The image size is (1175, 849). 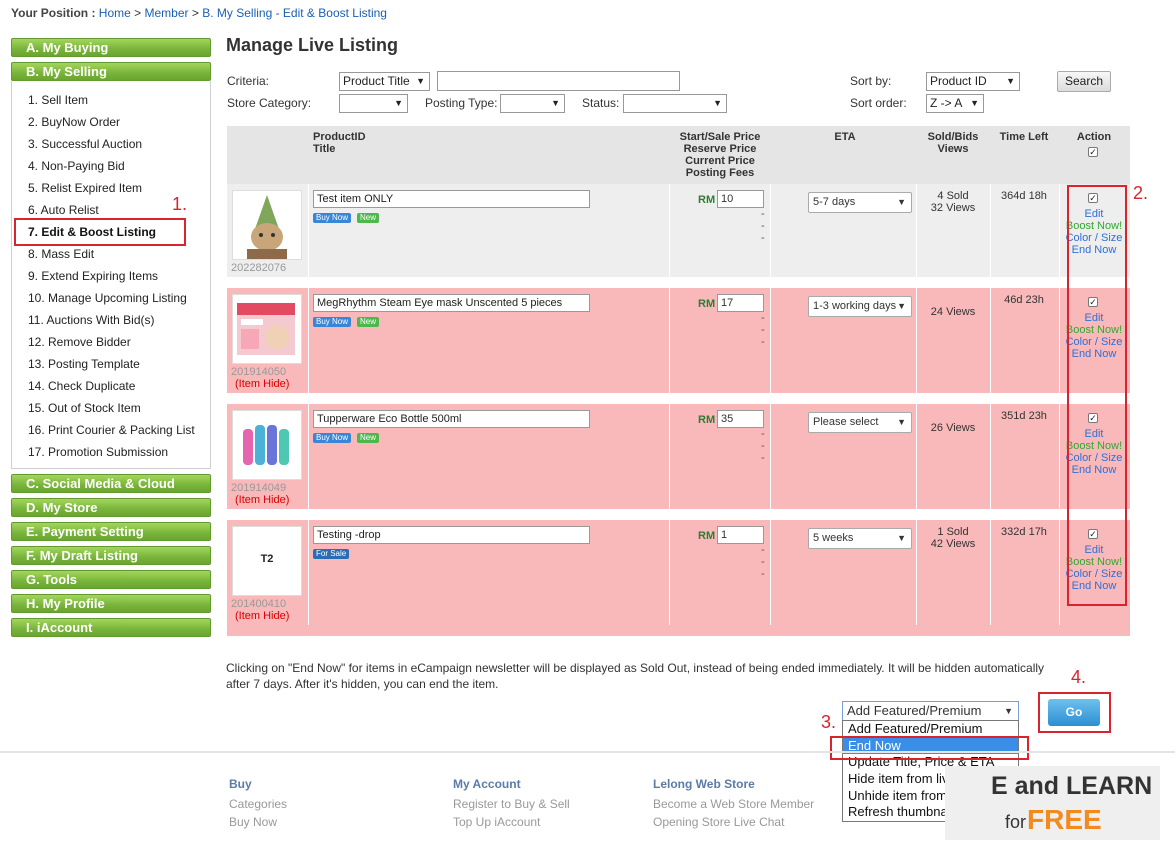 I want to click on table-footer-strip, so click(x=678, y=630).